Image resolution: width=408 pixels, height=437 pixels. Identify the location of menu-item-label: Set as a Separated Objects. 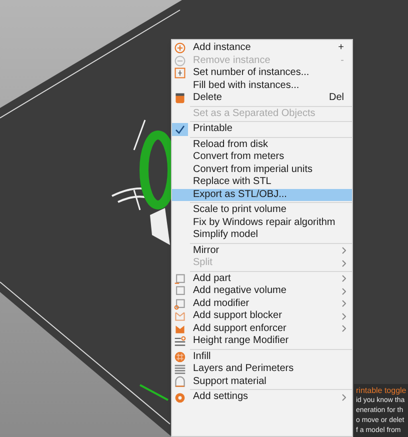
(254, 113).